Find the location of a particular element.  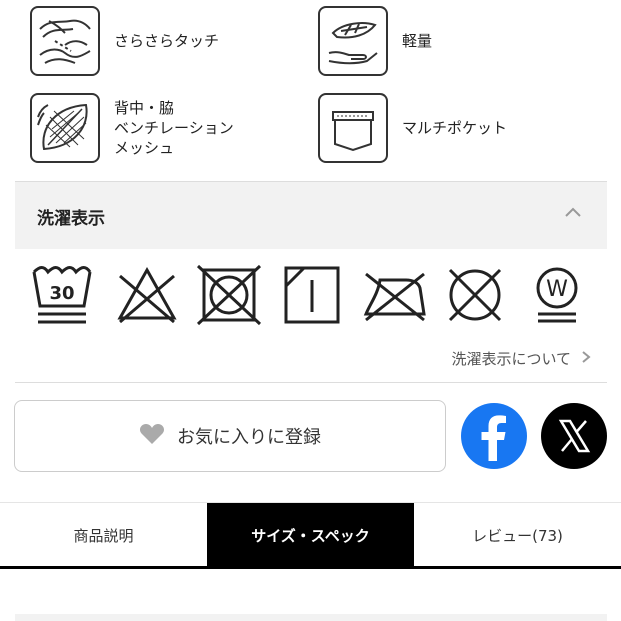

add-to-favorites-label: お気に入りに登録 is located at coordinates (249, 437).